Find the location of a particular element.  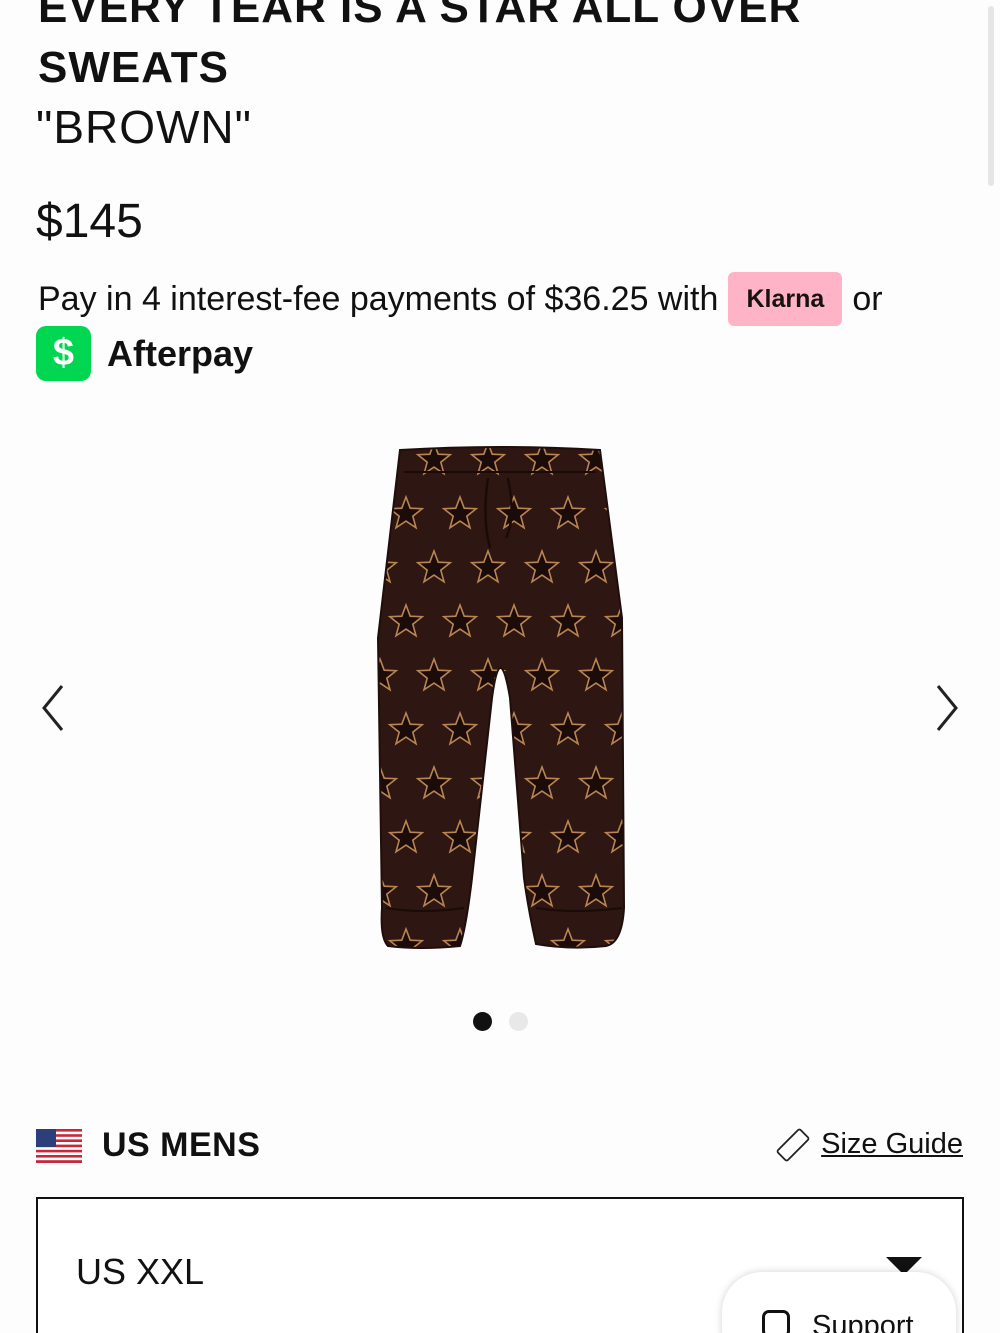

size-region: US MENS is located at coordinates (148, 1145).